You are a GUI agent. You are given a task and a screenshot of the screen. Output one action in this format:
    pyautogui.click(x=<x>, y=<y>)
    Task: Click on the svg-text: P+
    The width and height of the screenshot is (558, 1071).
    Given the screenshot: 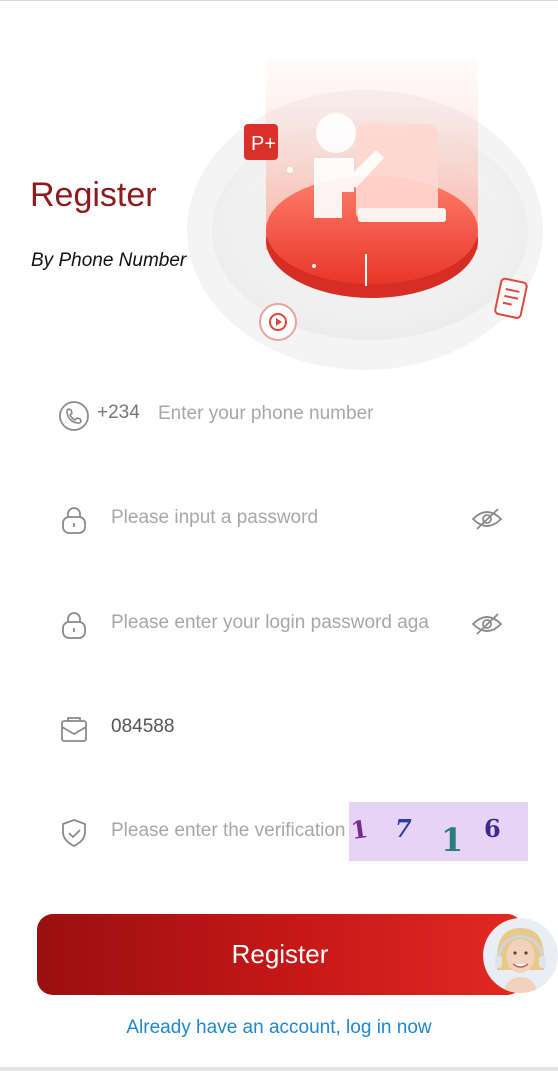 What is the action you would take?
    pyautogui.click(x=263, y=144)
    